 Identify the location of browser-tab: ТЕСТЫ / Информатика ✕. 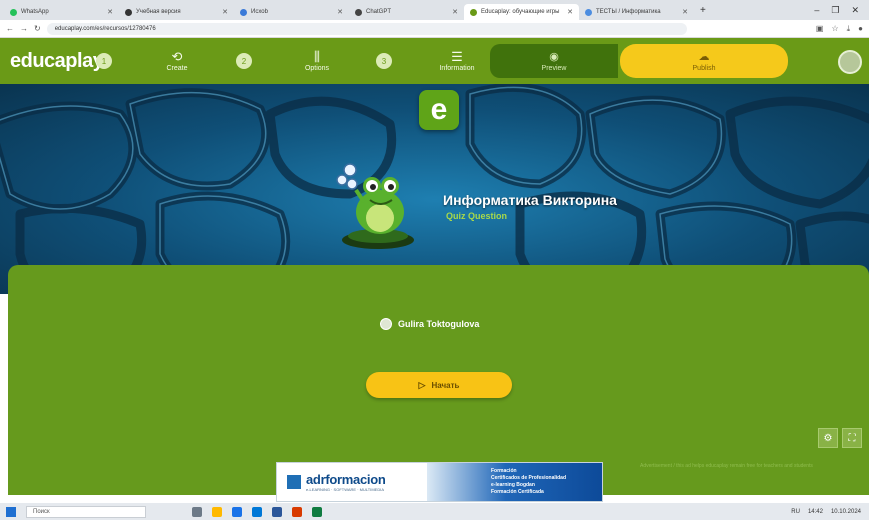
(636, 12).